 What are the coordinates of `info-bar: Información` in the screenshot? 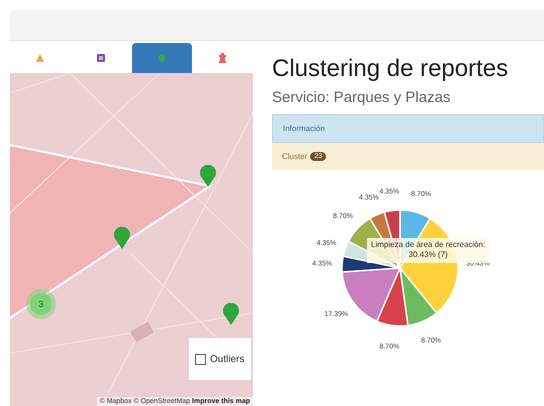 It's located at (408, 128).